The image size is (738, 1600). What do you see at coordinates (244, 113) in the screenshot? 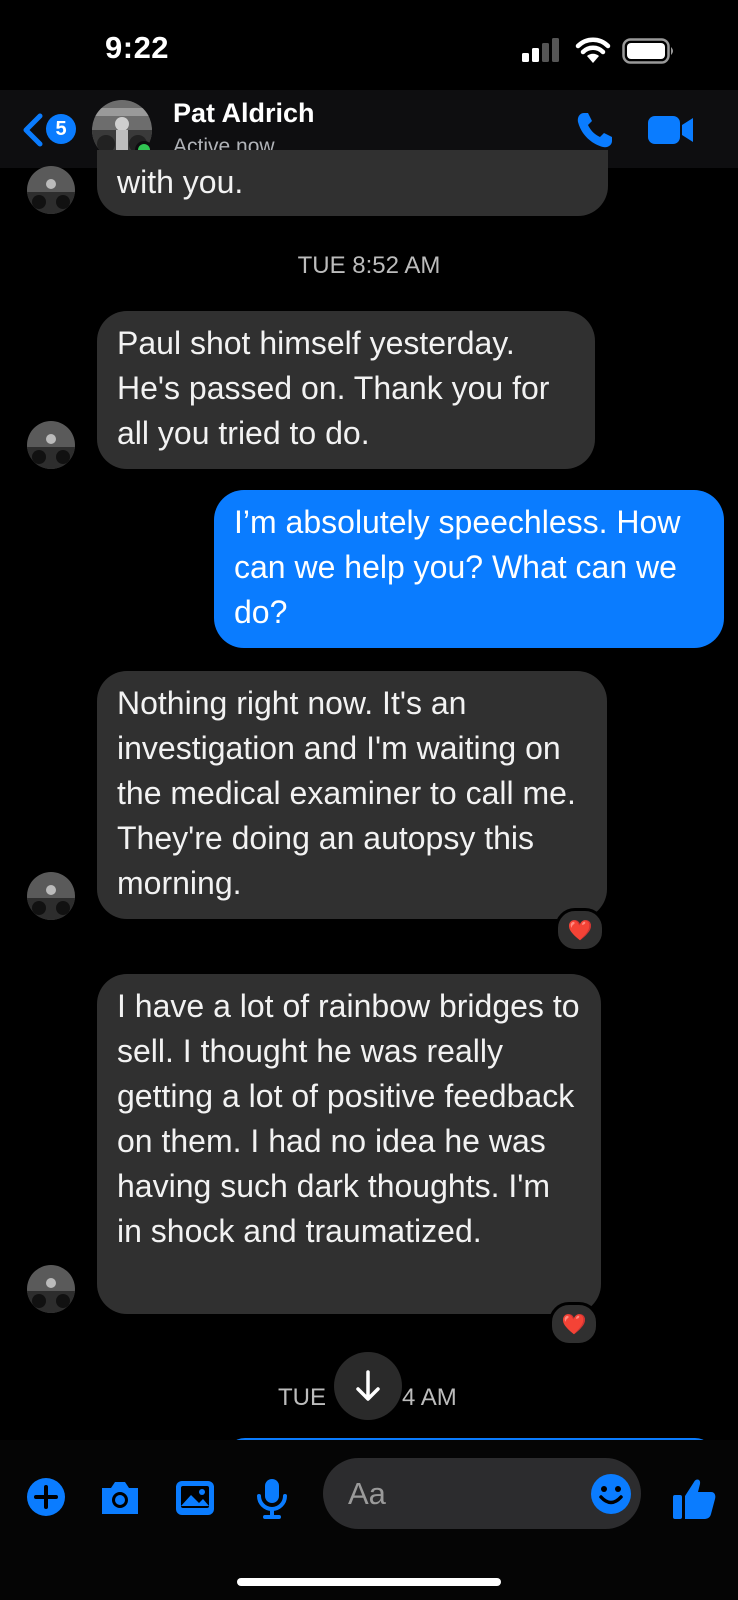
I see `contact-name: Pat Aldrich` at bounding box center [244, 113].